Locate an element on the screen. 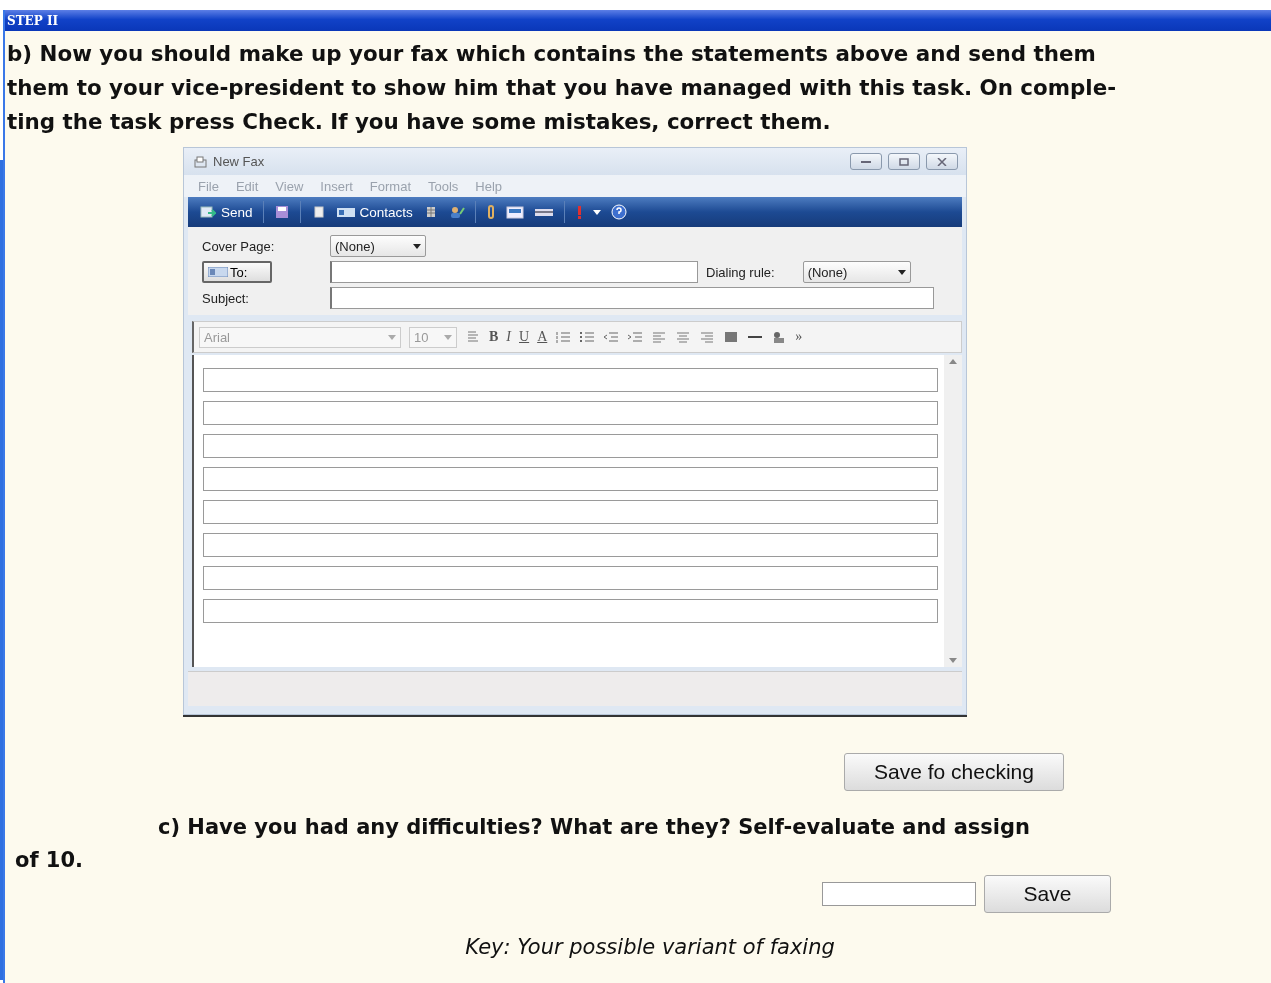 This screenshot has width=1271, height=983. save-icon is located at coordinates (281, 212).